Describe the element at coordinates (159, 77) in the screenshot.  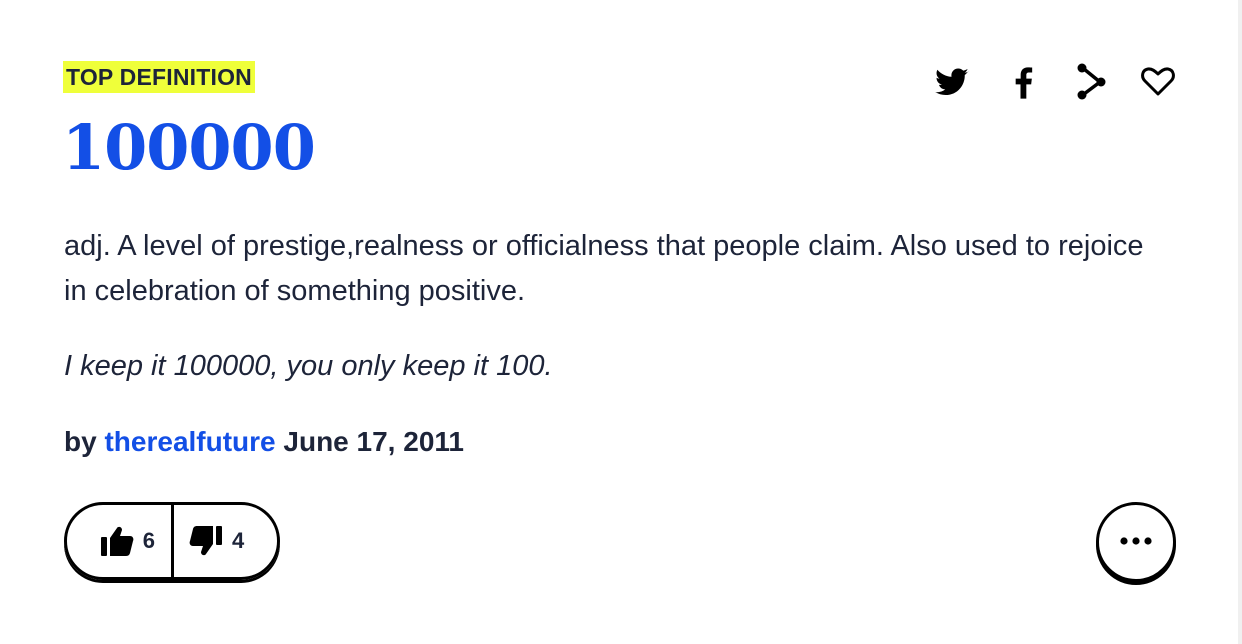
I see `top-definition-badge: TOP DEFINITION` at that location.